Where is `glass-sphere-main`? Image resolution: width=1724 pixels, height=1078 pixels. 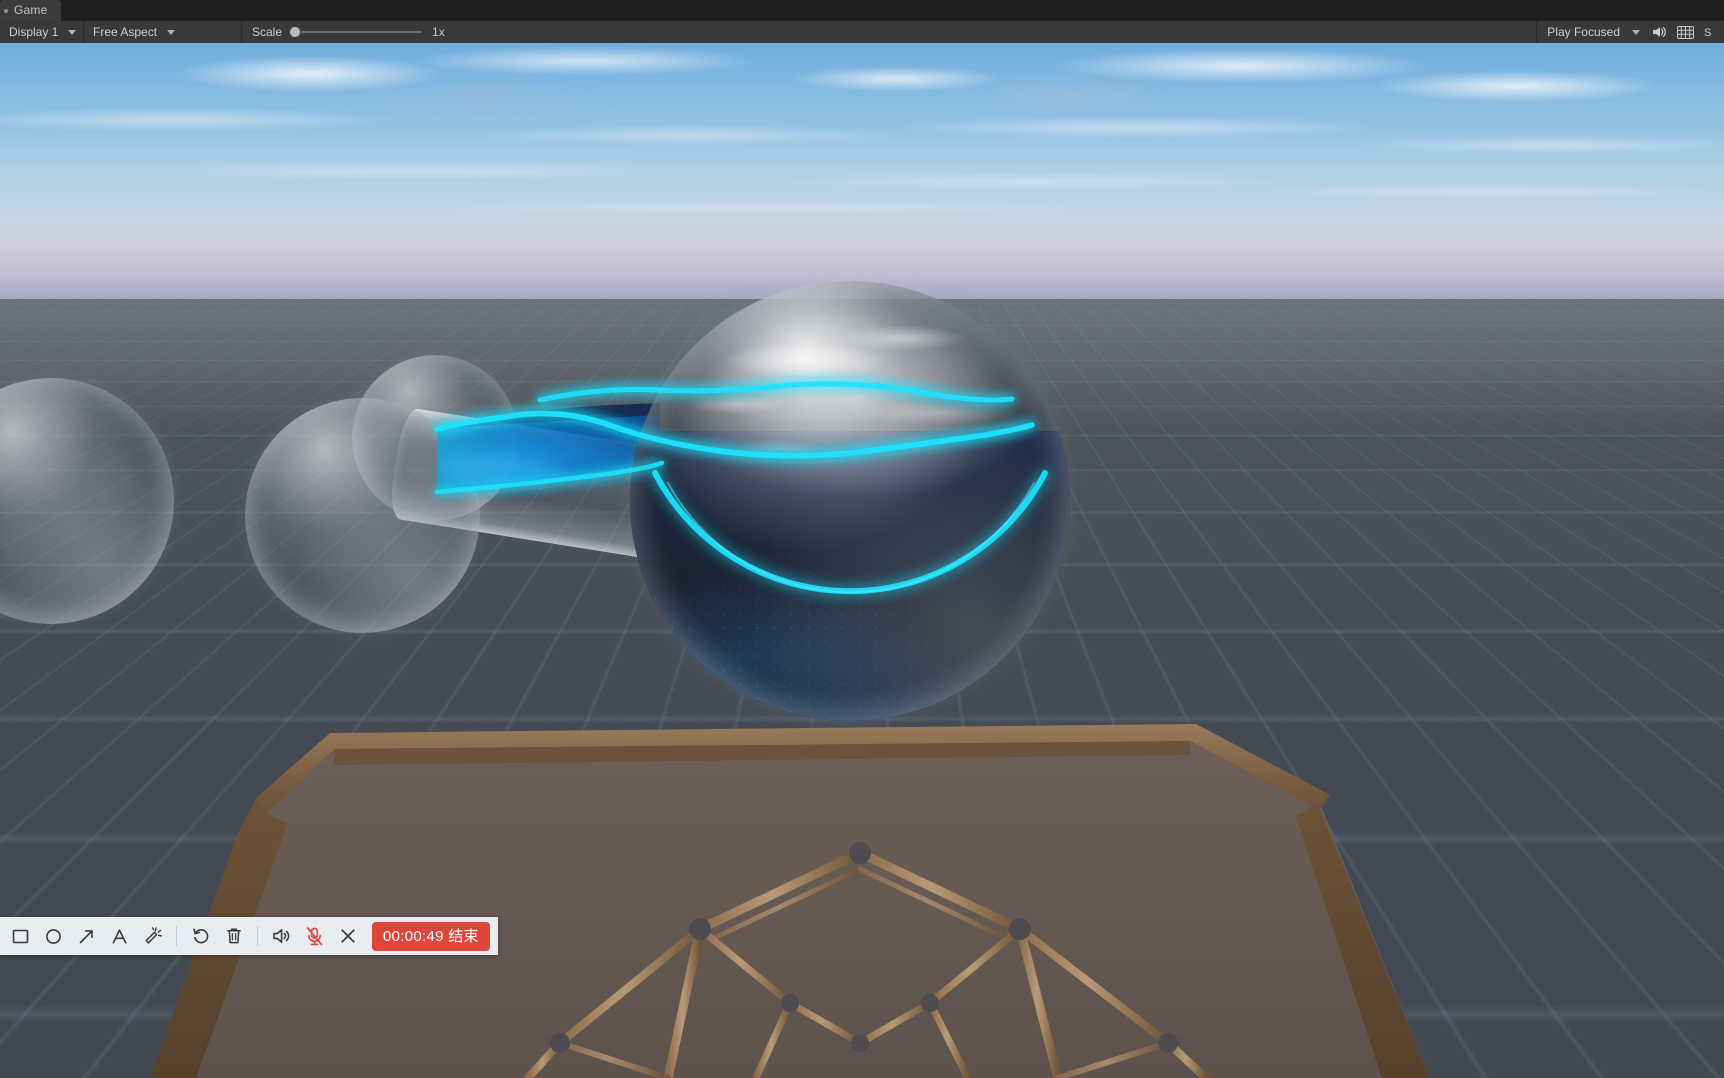 glass-sphere-main is located at coordinates (850, 501).